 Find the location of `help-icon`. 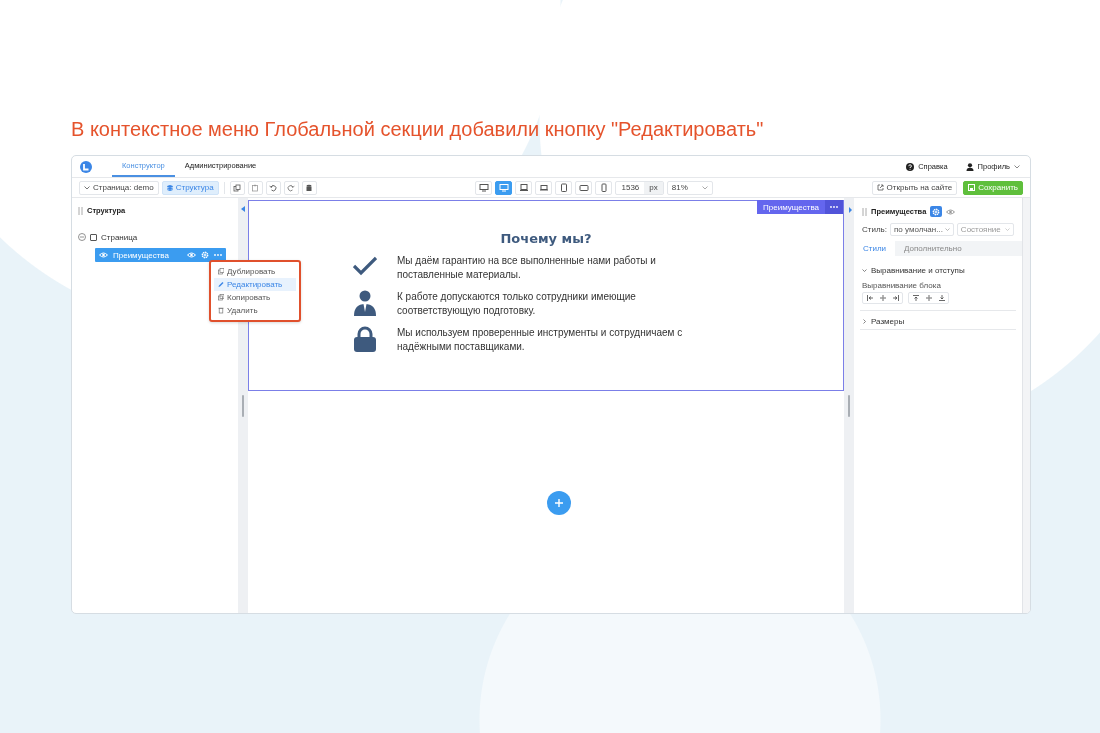

help-icon is located at coordinates (910, 166).